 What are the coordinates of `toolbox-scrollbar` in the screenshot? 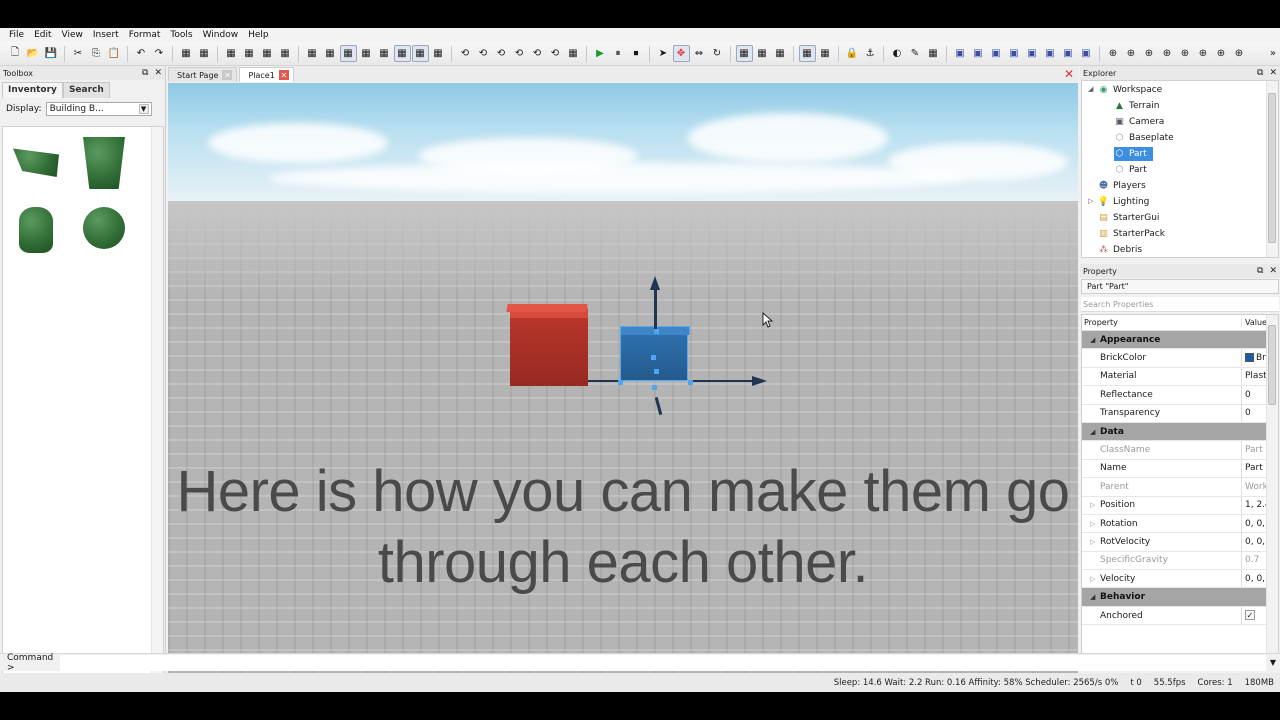 It's located at (157, 401).